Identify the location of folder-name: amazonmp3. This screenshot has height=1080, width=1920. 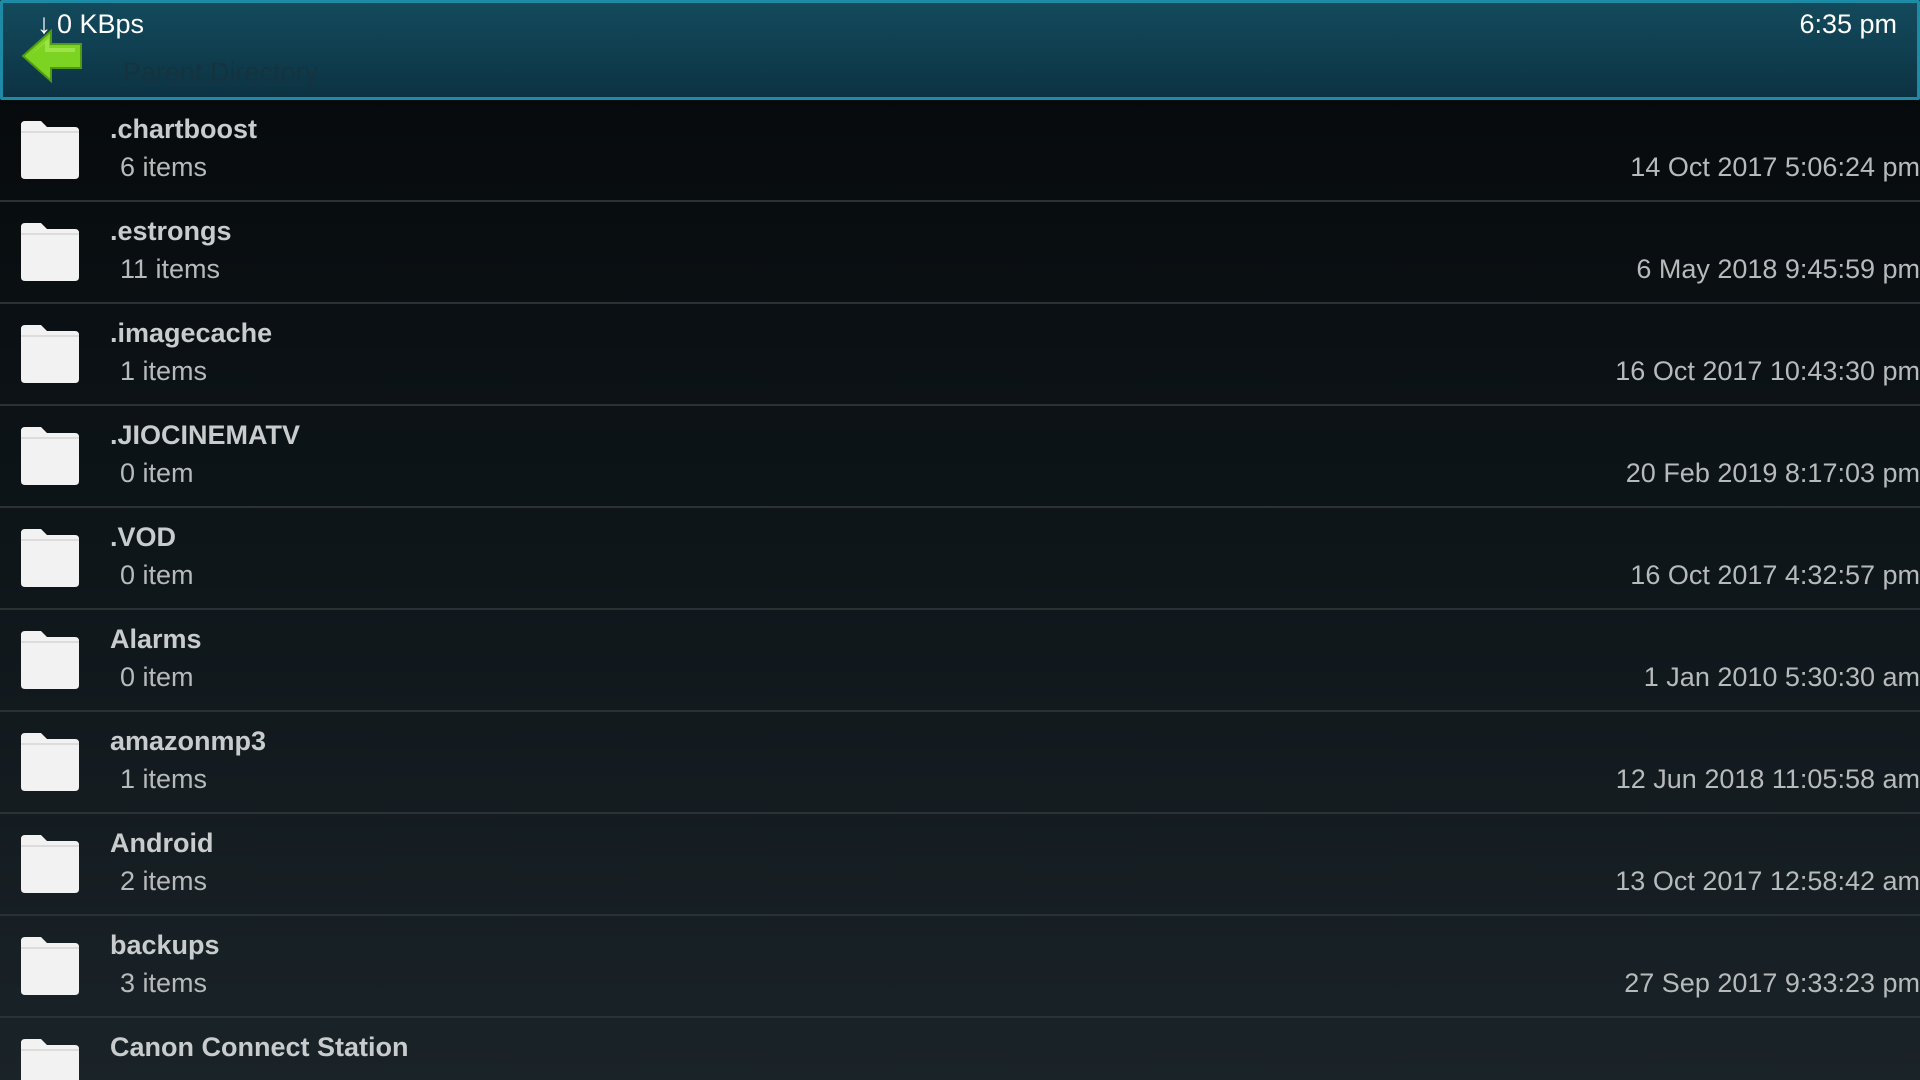
(188, 741).